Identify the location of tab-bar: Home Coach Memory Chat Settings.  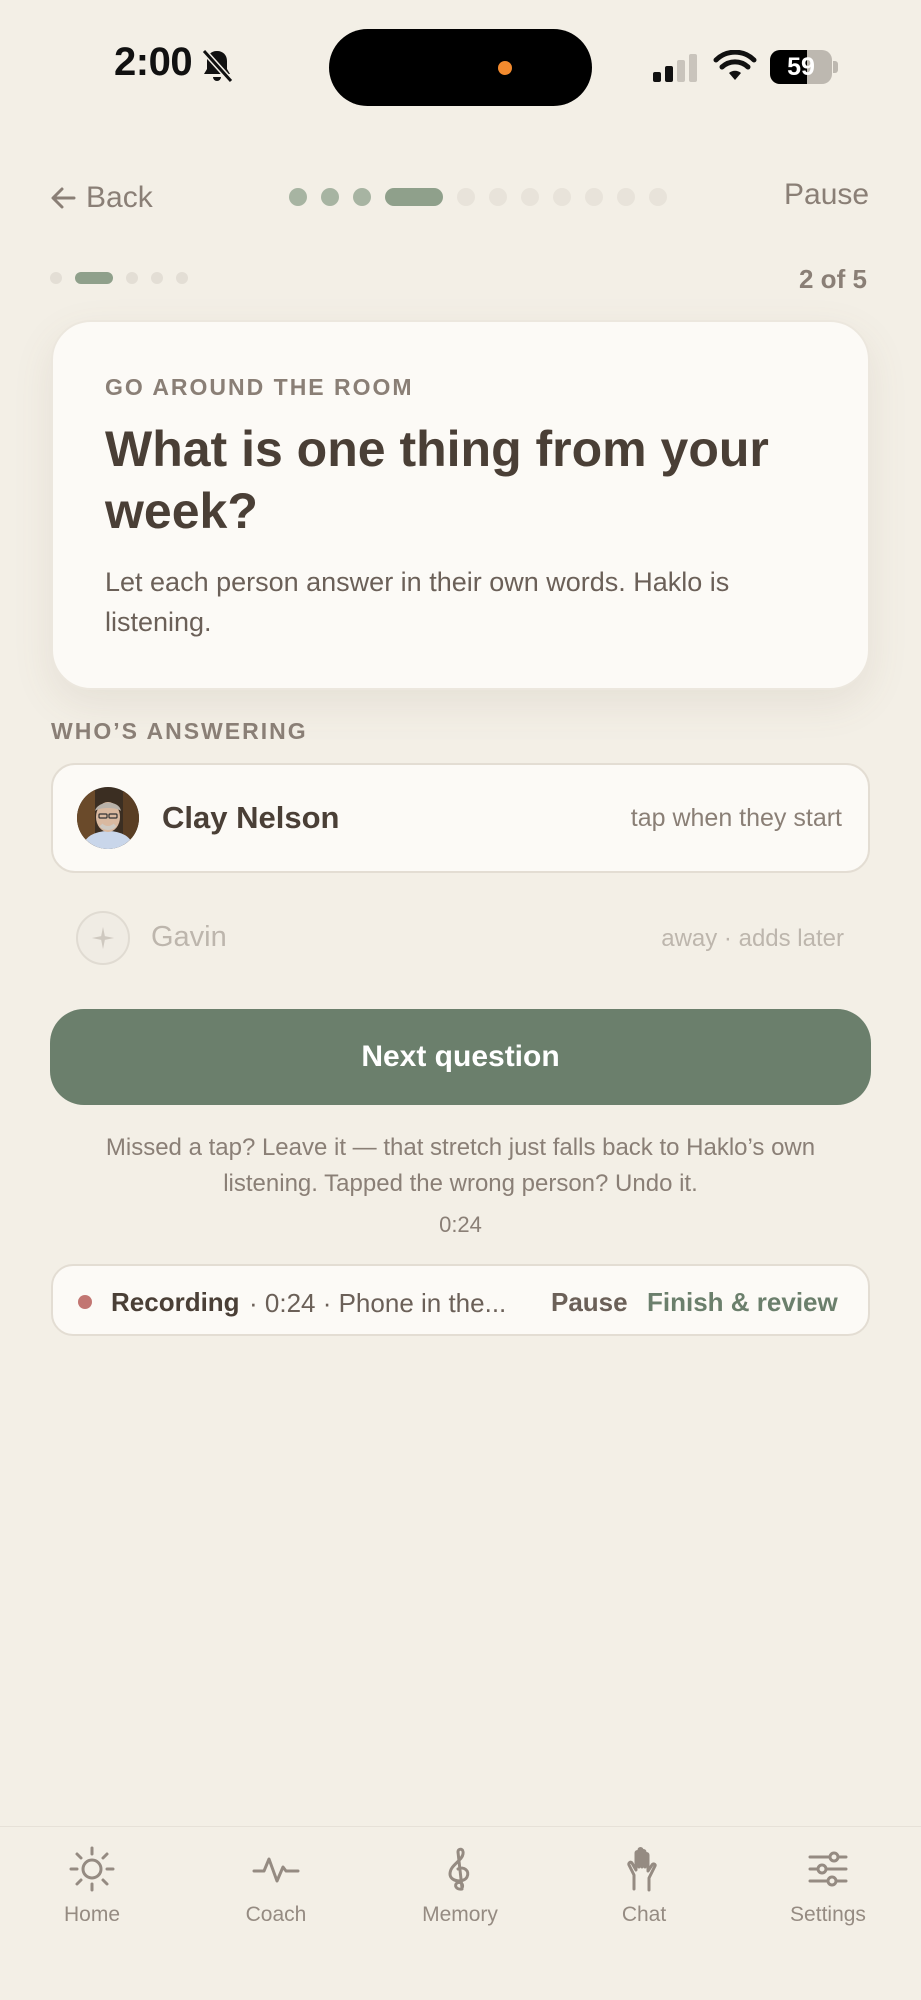
(460, 1913).